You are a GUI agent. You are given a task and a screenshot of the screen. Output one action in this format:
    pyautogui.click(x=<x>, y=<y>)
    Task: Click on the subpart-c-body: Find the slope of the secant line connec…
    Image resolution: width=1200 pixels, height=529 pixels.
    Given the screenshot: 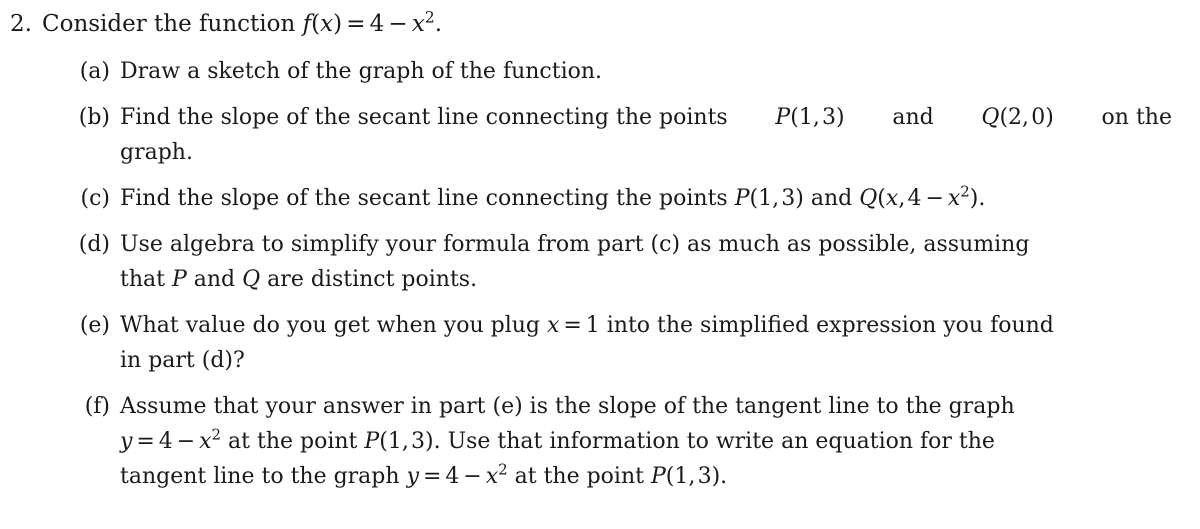 What is the action you would take?
    pyautogui.click(x=646, y=198)
    